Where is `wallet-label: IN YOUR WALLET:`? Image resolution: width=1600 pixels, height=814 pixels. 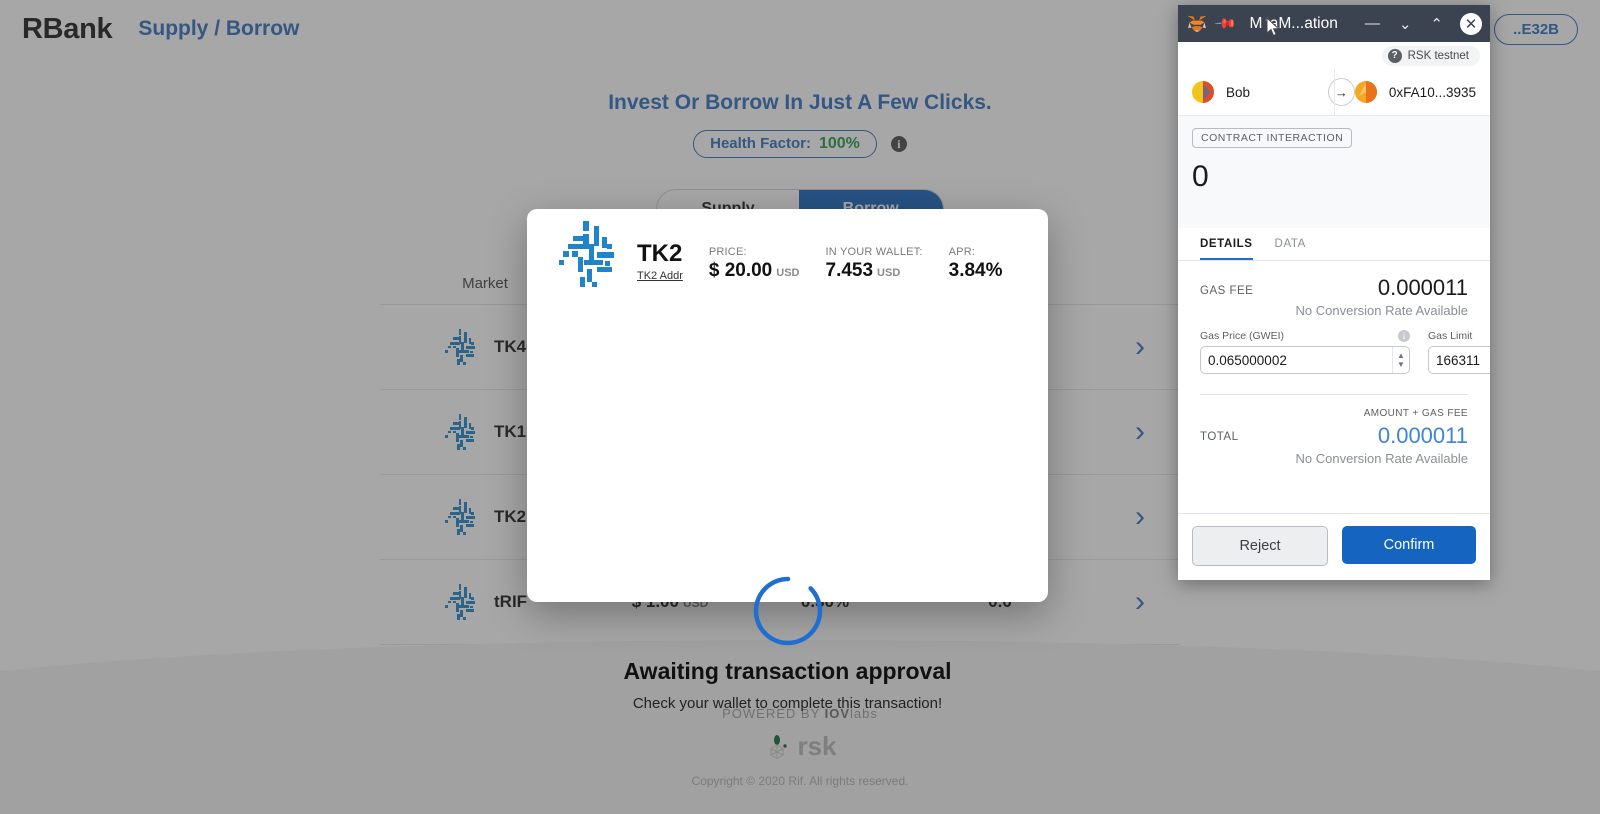 wallet-label: IN YOUR WALLET: is located at coordinates (874, 252).